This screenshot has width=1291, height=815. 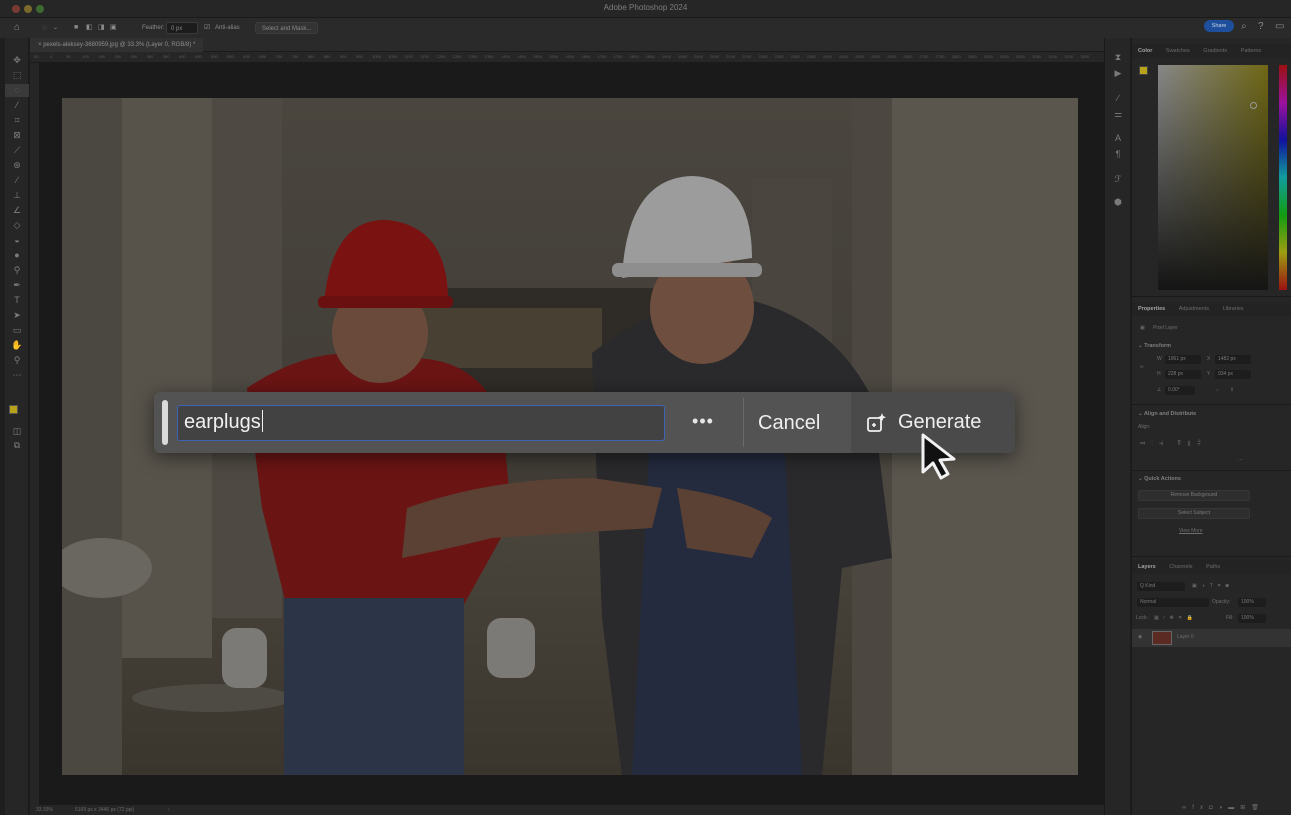 I want to click on help-icon: ?, so click(x=1261, y=26).